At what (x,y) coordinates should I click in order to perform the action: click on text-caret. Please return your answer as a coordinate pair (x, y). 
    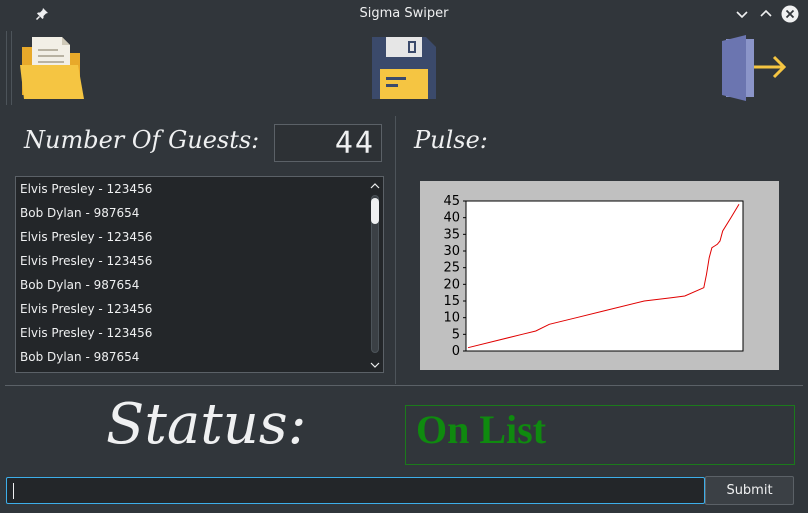
    Looking at the image, I should click on (13, 491).